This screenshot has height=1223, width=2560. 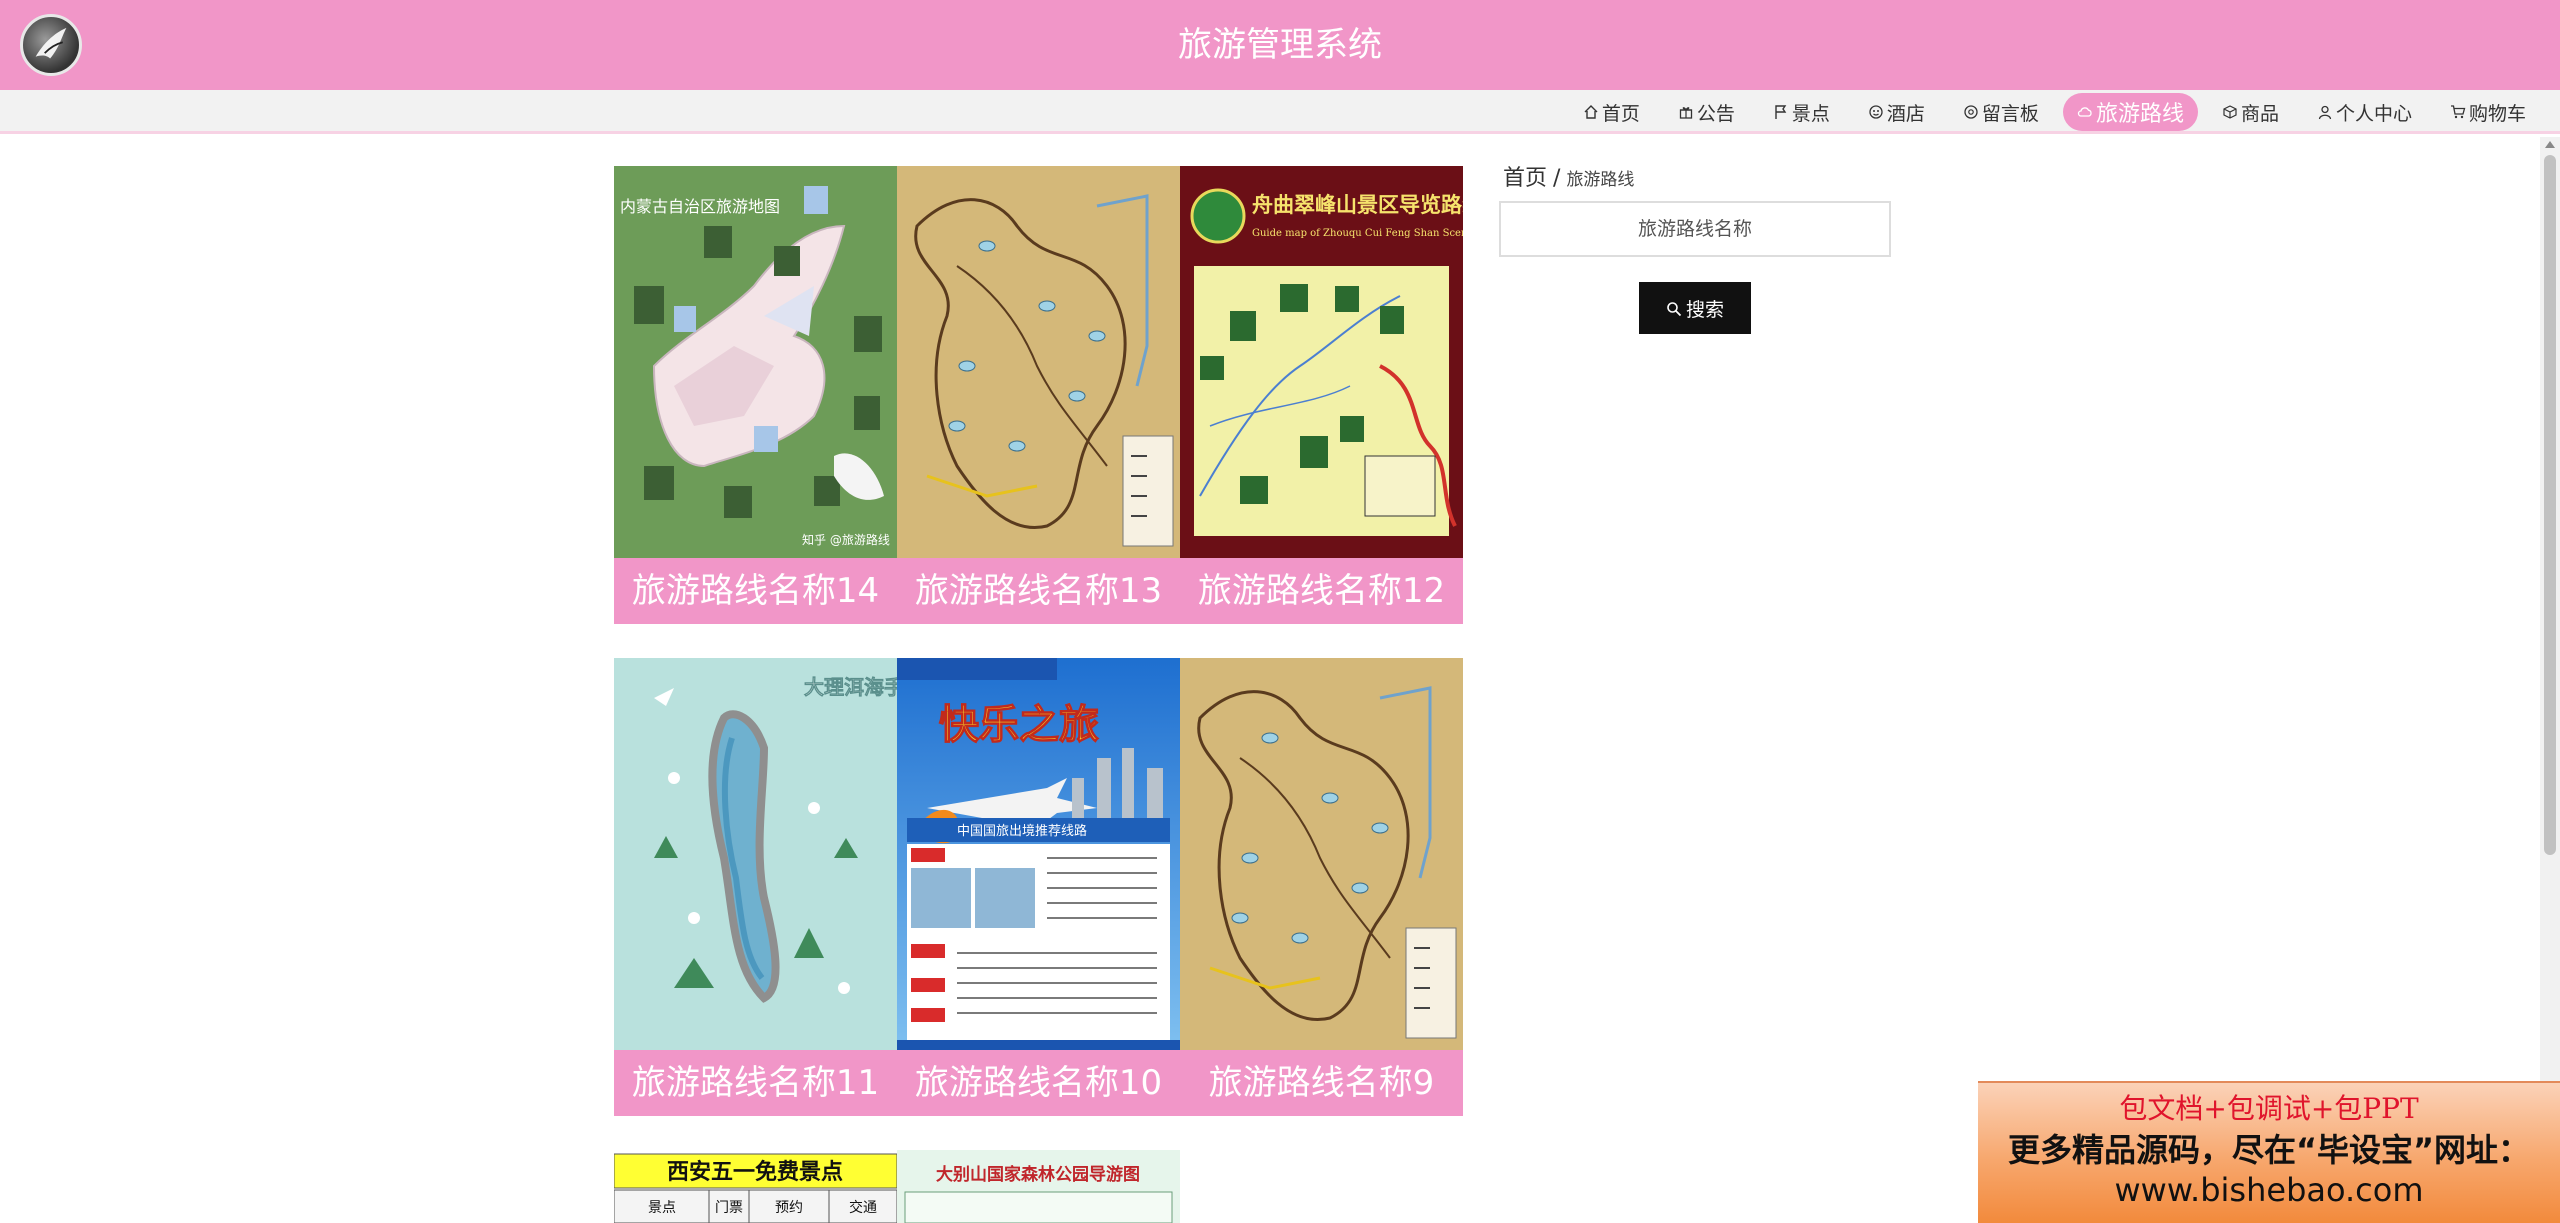 I want to click on route-card: 旅游路线名称13, so click(x=1038, y=395).